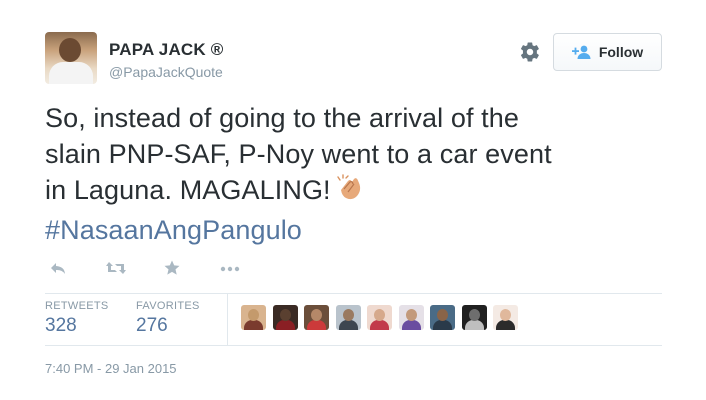 The image size is (706, 400). What do you see at coordinates (61, 326) in the screenshot?
I see `retweets-count: 328` at bounding box center [61, 326].